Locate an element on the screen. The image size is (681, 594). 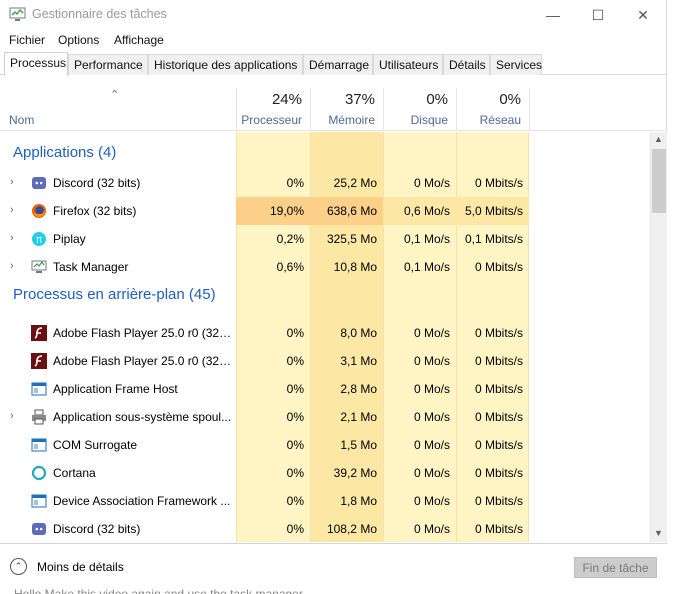
process-name: Firefox (32 bits) is located at coordinates (95, 211).